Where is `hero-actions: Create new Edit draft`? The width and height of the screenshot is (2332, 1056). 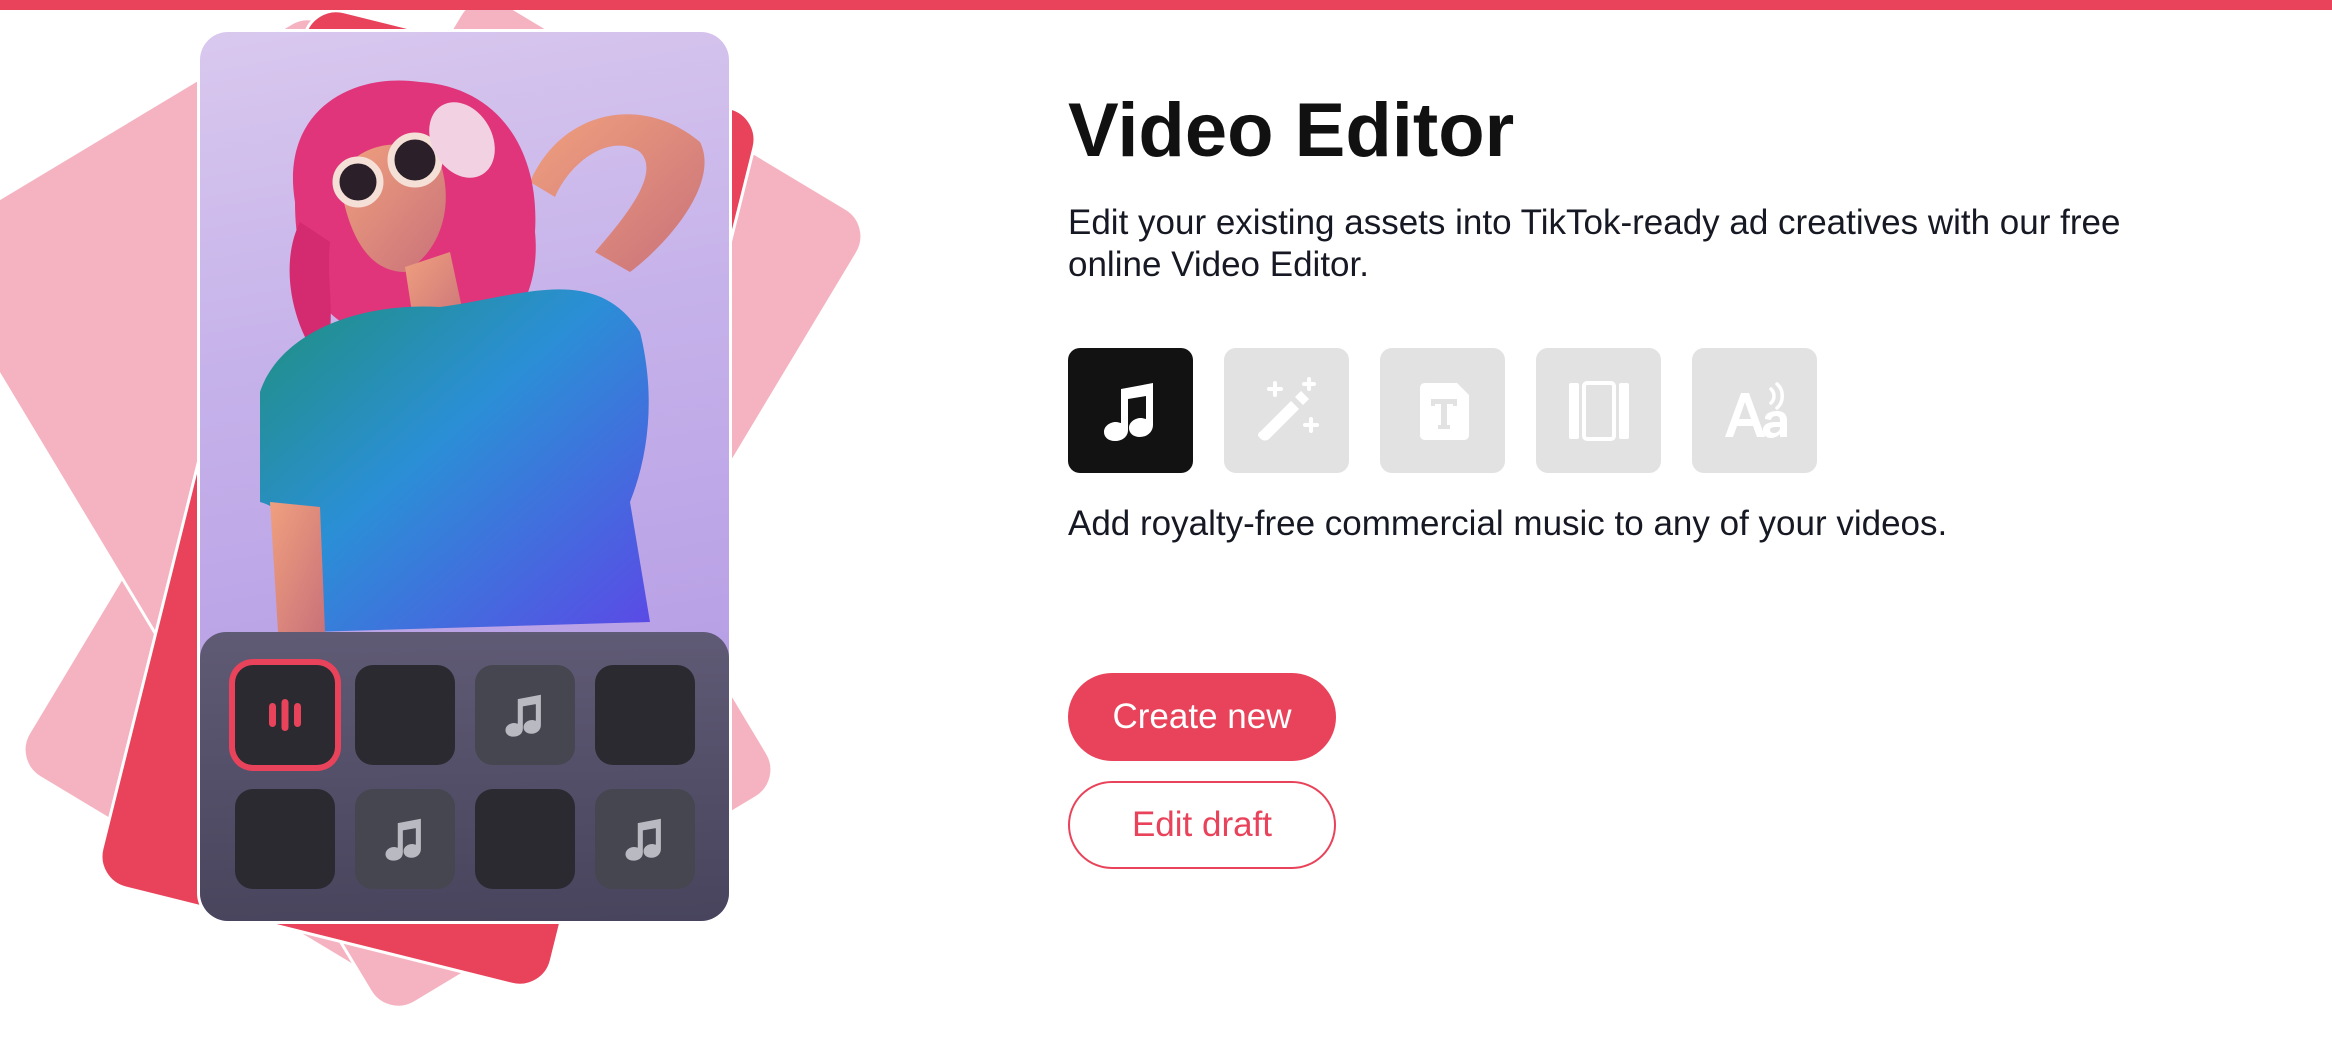 hero-actions: Create new Edit draft is located at coordinates (1202, 771).